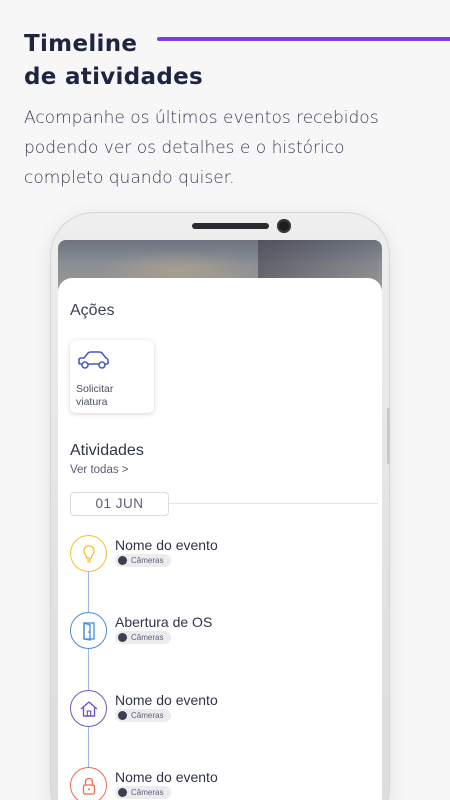  What do you see at coordinates (81, 44) in the screenshot?
I see `title-line-1: Timeline` at bounding box center [81, 44].